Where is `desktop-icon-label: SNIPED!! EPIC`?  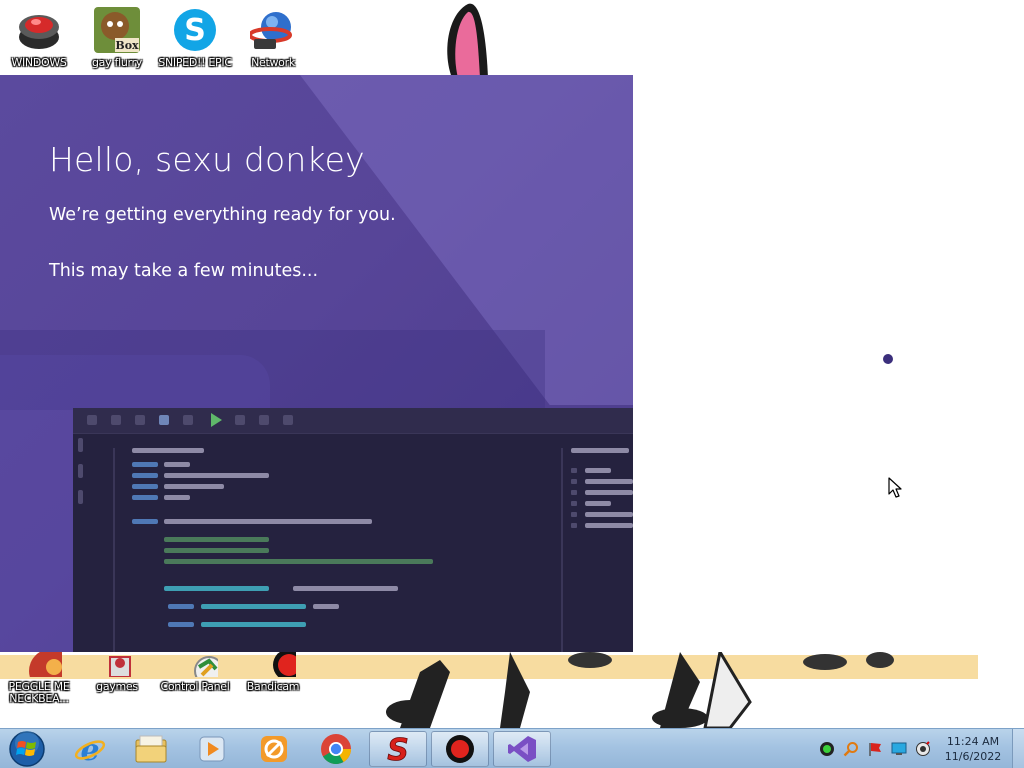
desktop-icon-label: SNIPED!! EPIC is located at coordinates (195, 62).